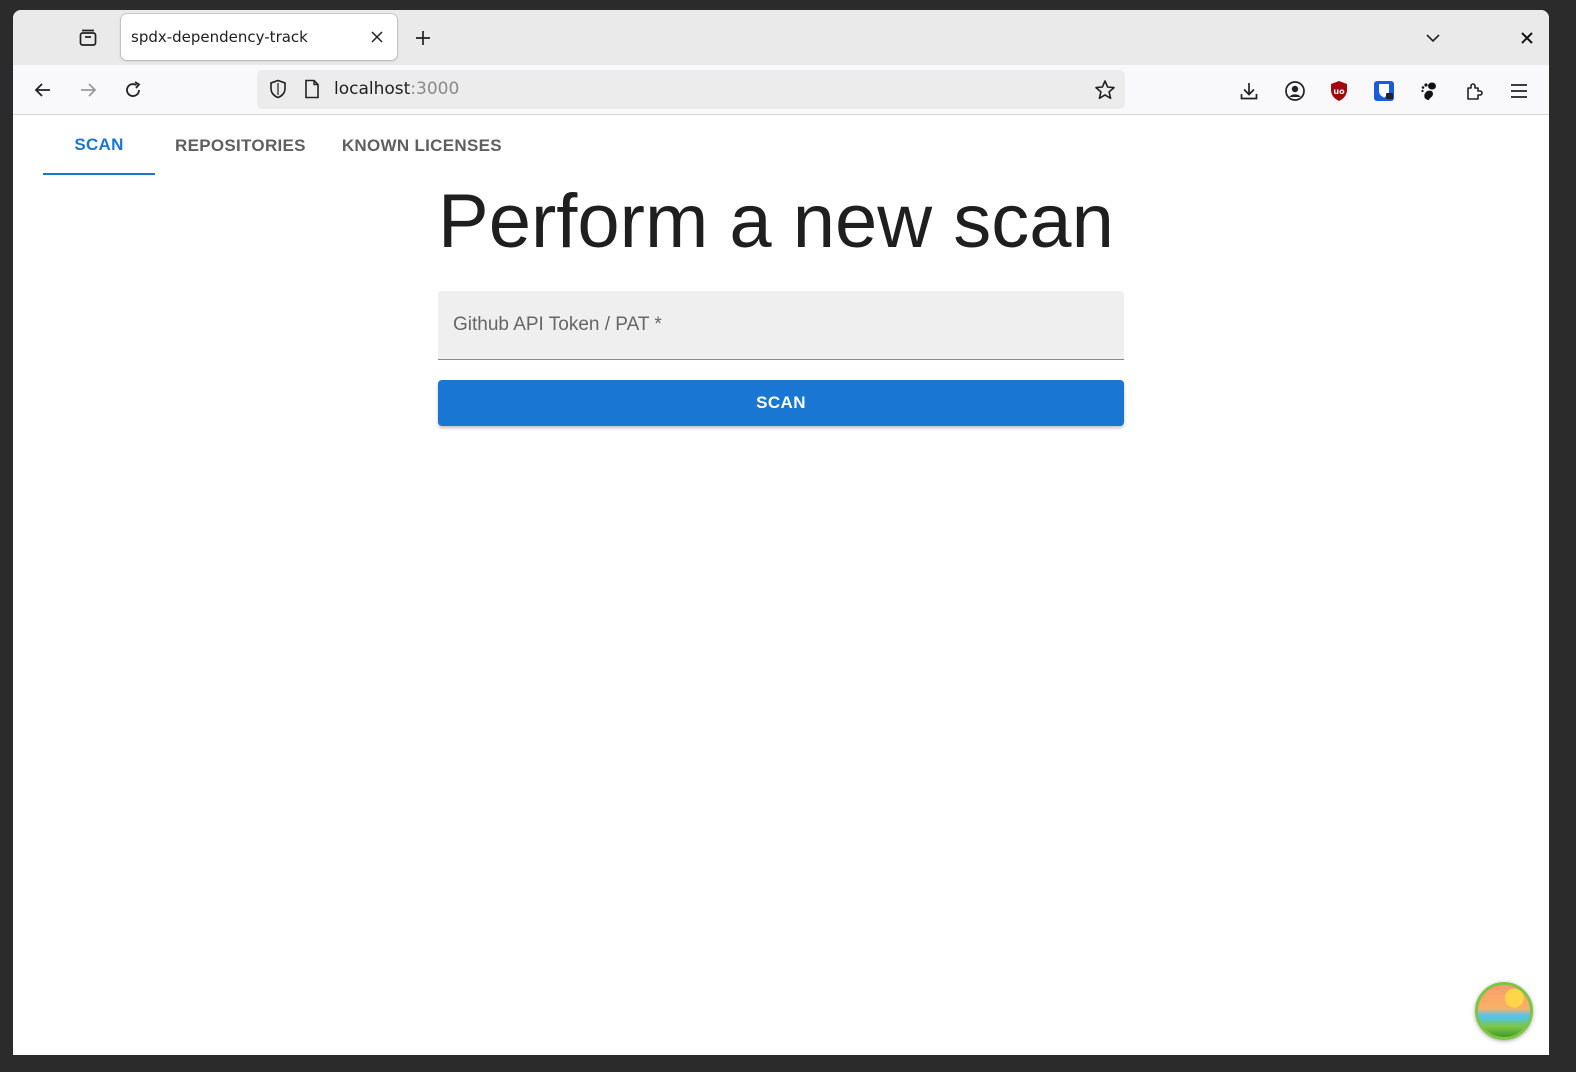  Describe the element at coordinates (372, 89) in the screenshot. I see `url-host: localhost` at that location.